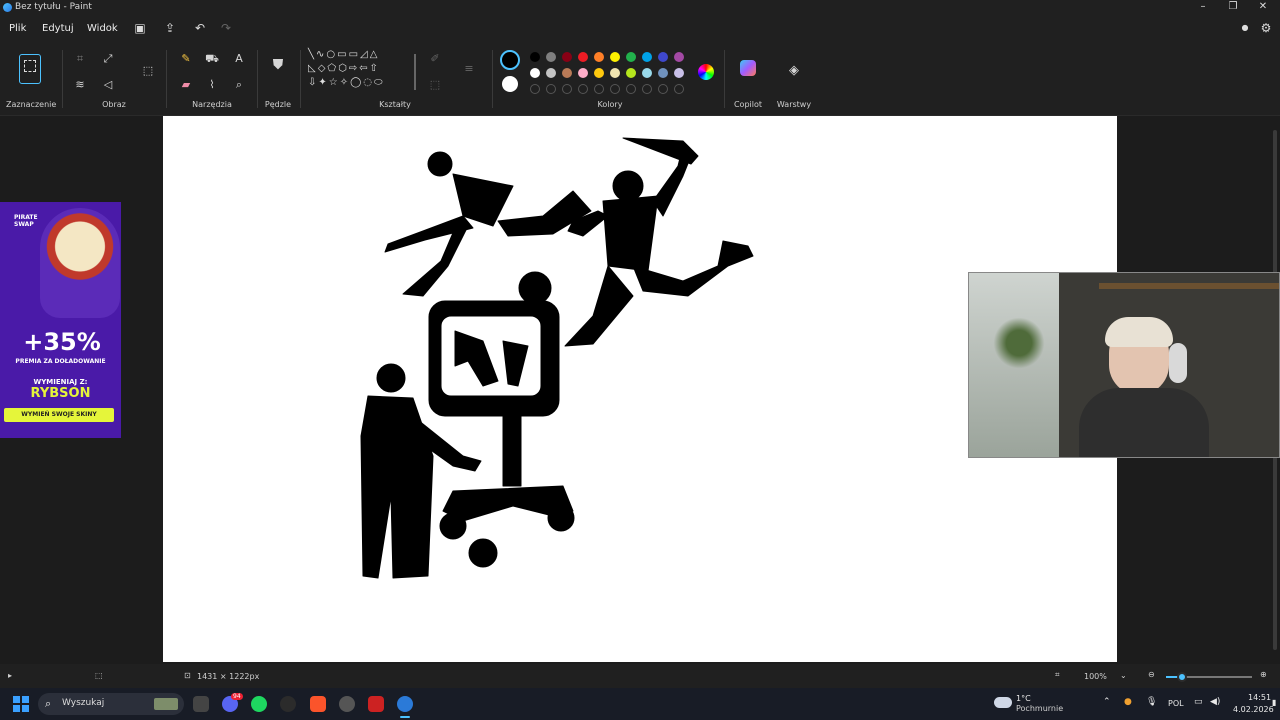 The height and width of the screenshot is (720, 1280). What do you see at coordinates (1123, 675) in the screenshot?
I see `zoom-dropdown-icon: ⌄` at bounding box center [1123, 675].